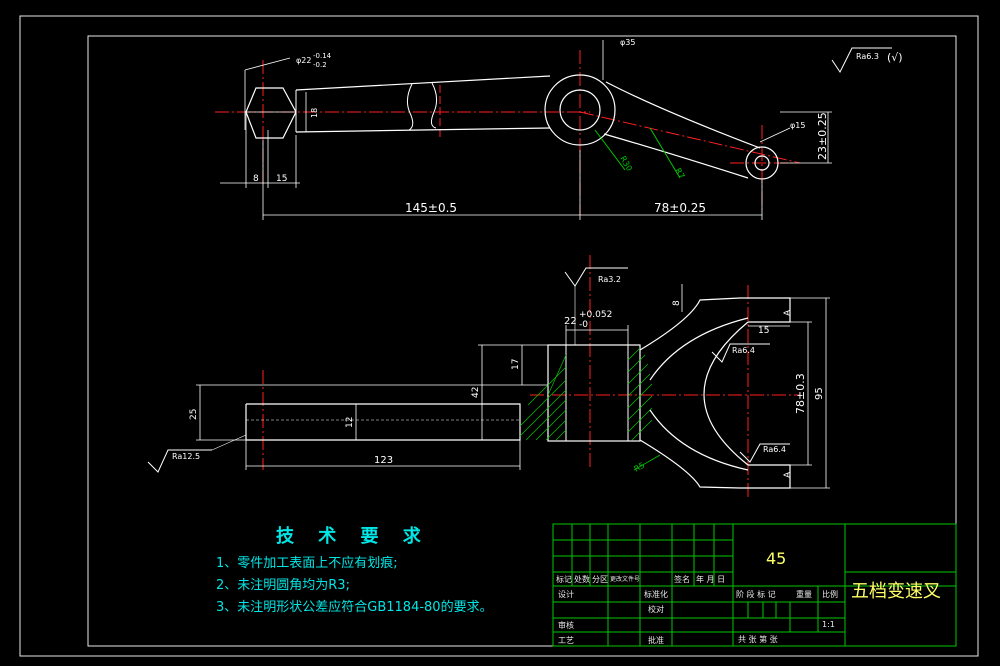 This screenshot has height=666, width=1000. Describe the element at coordinates (677, 303) in the screenshot. I see `dim-8-fork: 8` at that location.